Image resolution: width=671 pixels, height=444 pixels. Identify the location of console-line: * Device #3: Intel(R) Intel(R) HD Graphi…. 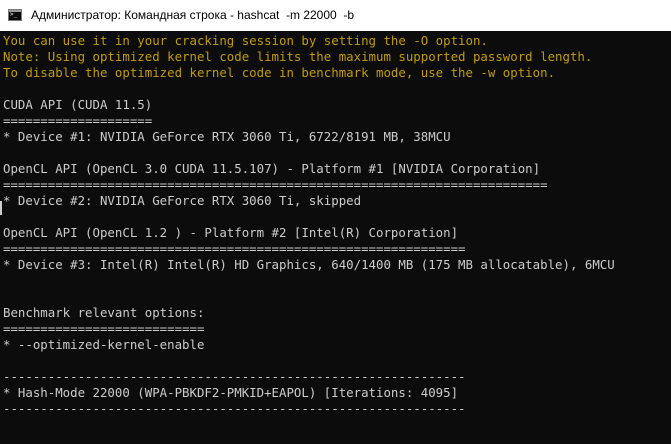
(309, 264).